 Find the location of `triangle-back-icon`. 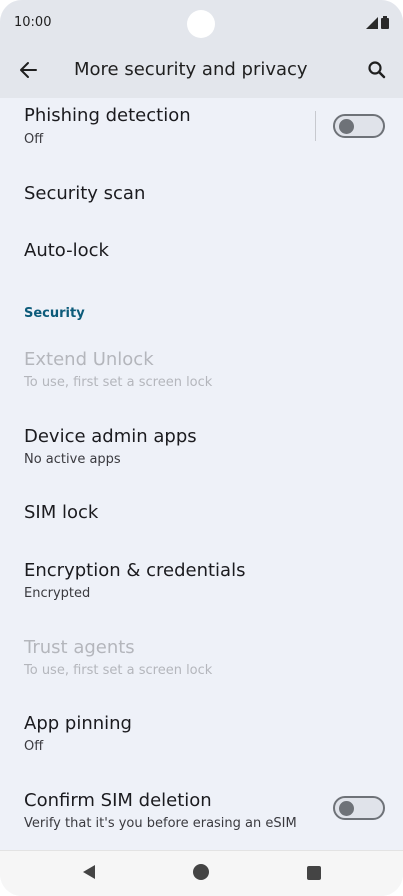

triangle-back-icon is located at coordinates (89, 874).